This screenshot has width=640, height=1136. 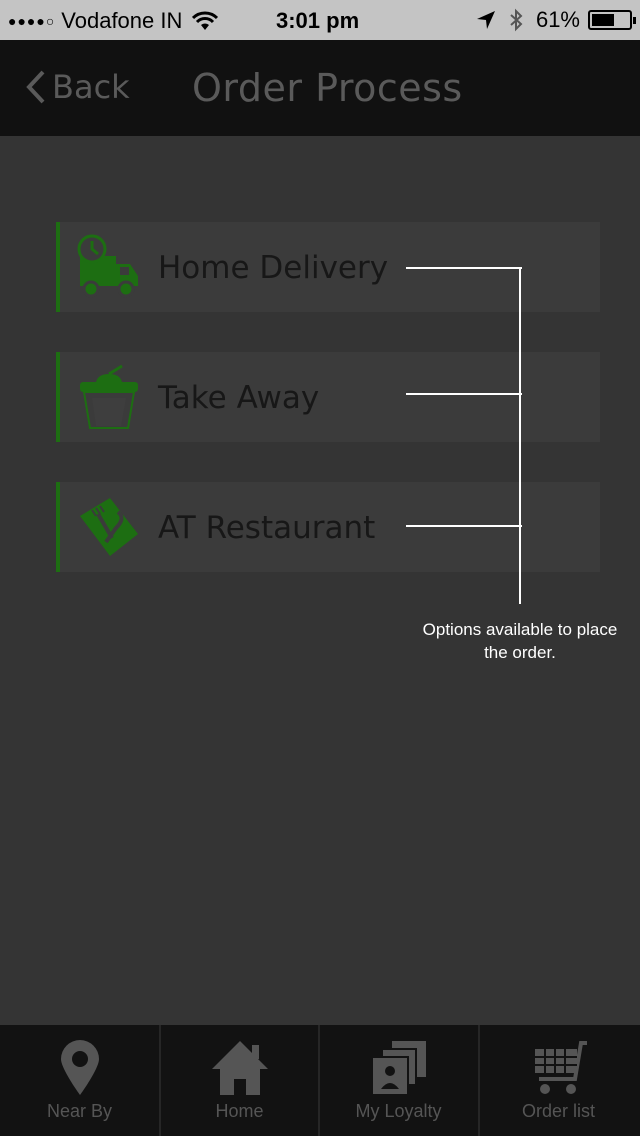 I want to click on option-label: Home Delivery, so click(x=273, y=268).